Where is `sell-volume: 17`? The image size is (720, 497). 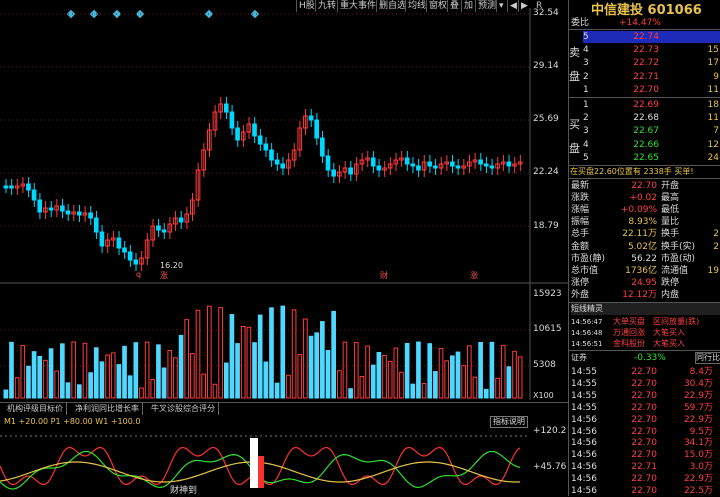
sell-volume: 17 is located at coordinates (713, 63).